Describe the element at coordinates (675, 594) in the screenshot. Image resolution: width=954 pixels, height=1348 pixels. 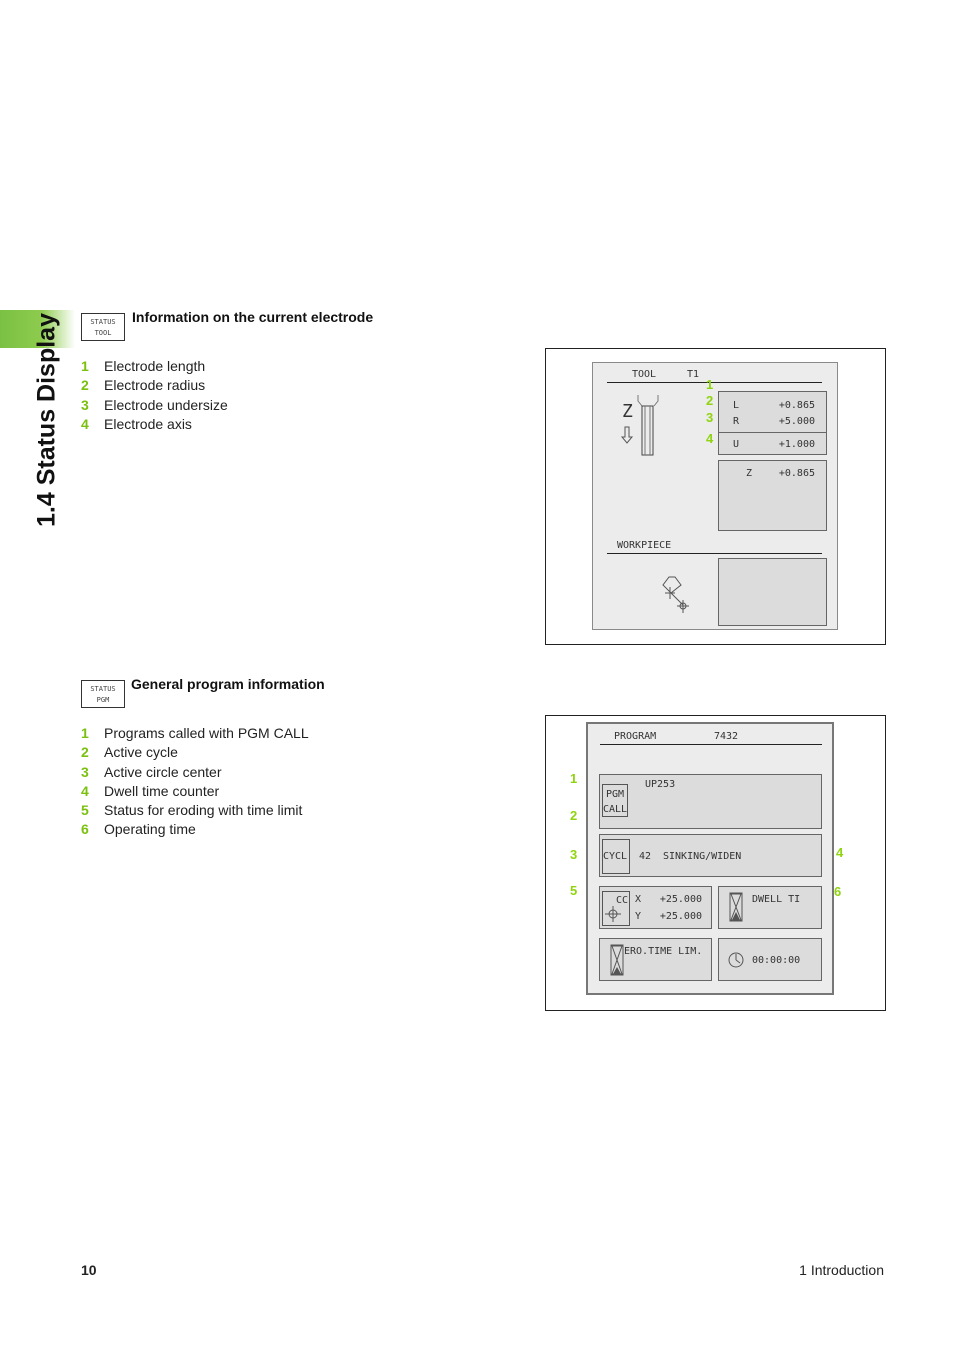
I see `workpiece-icon` at that location.